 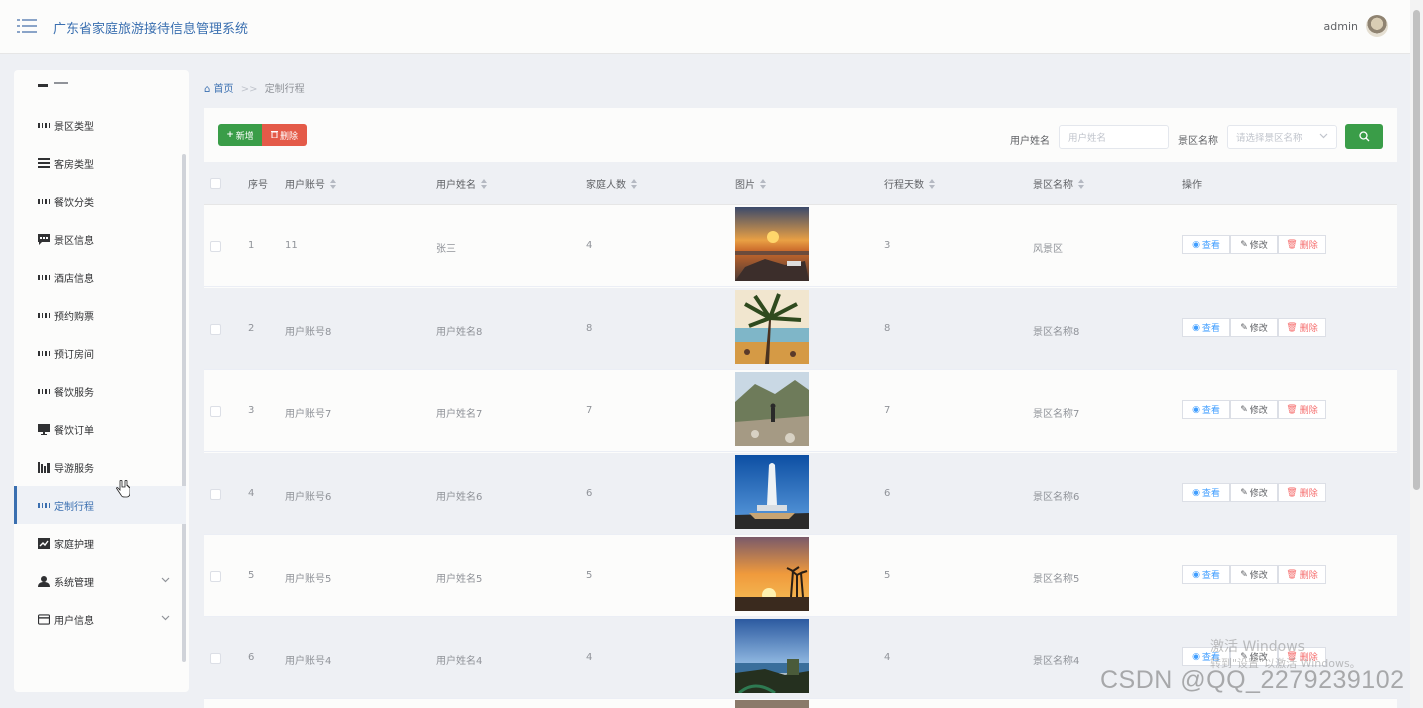 I want to click on sidebar-item-food-category: 餐饮分类, so click(x=100, y=201).